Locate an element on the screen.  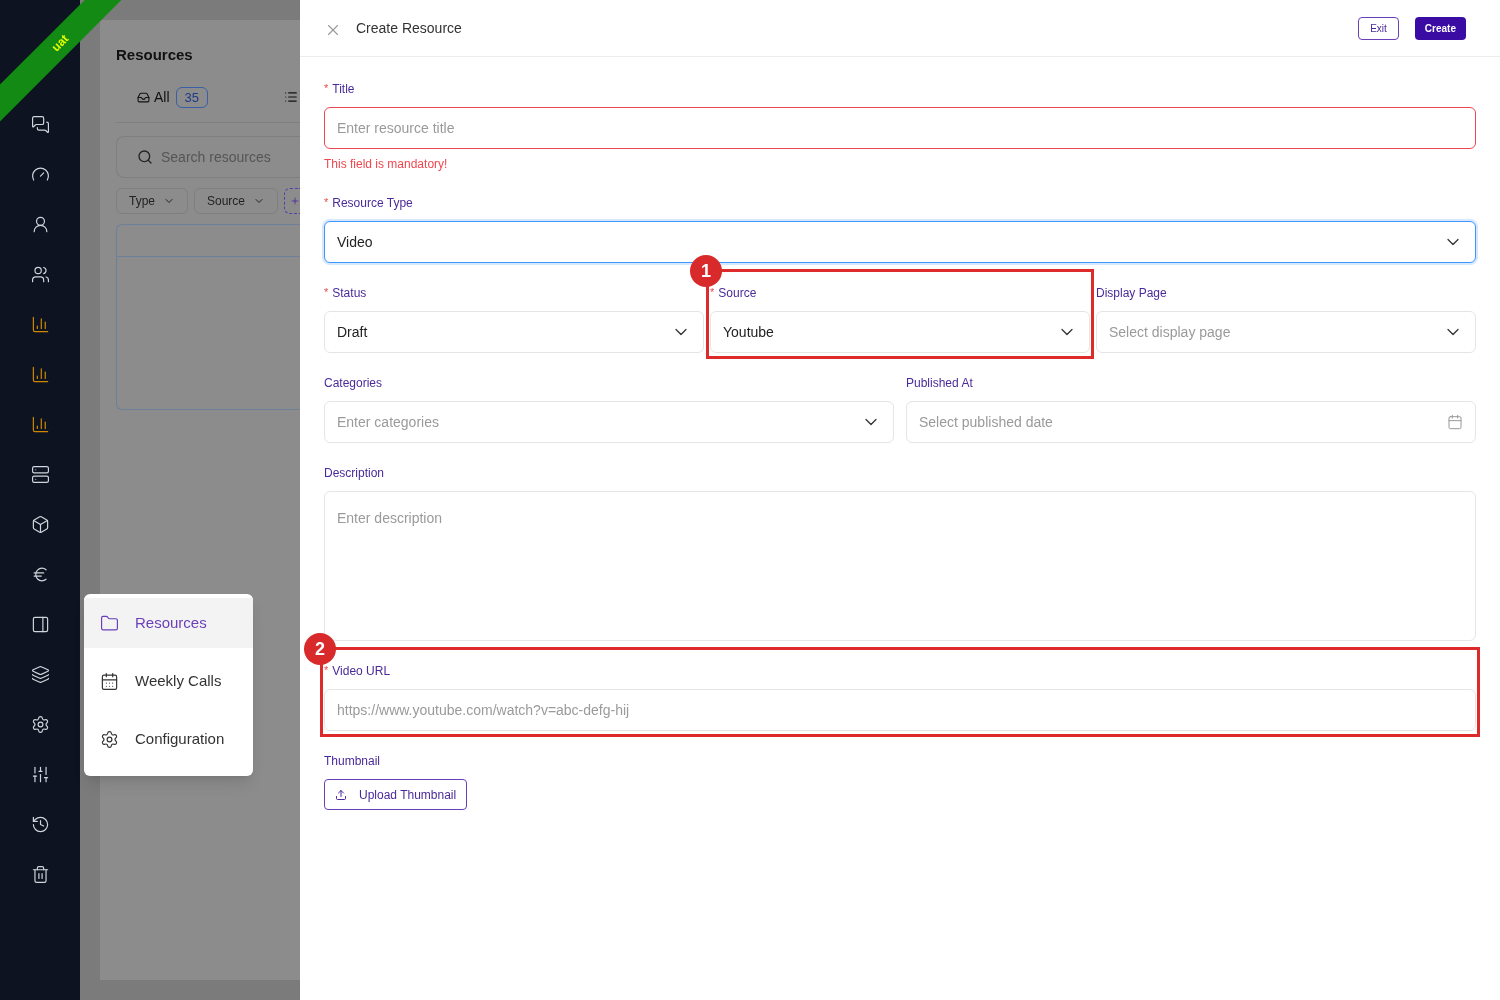
field-label: Resource Type is located at coordinates (372, 203).